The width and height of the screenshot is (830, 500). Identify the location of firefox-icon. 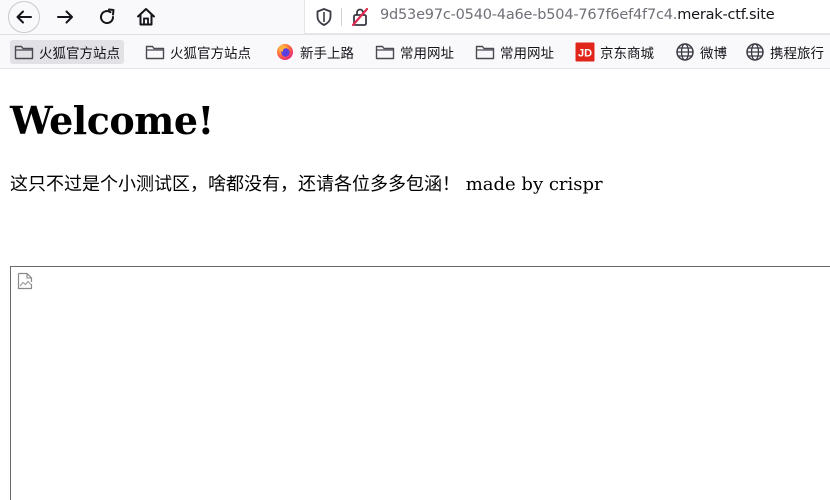
(285, 52).